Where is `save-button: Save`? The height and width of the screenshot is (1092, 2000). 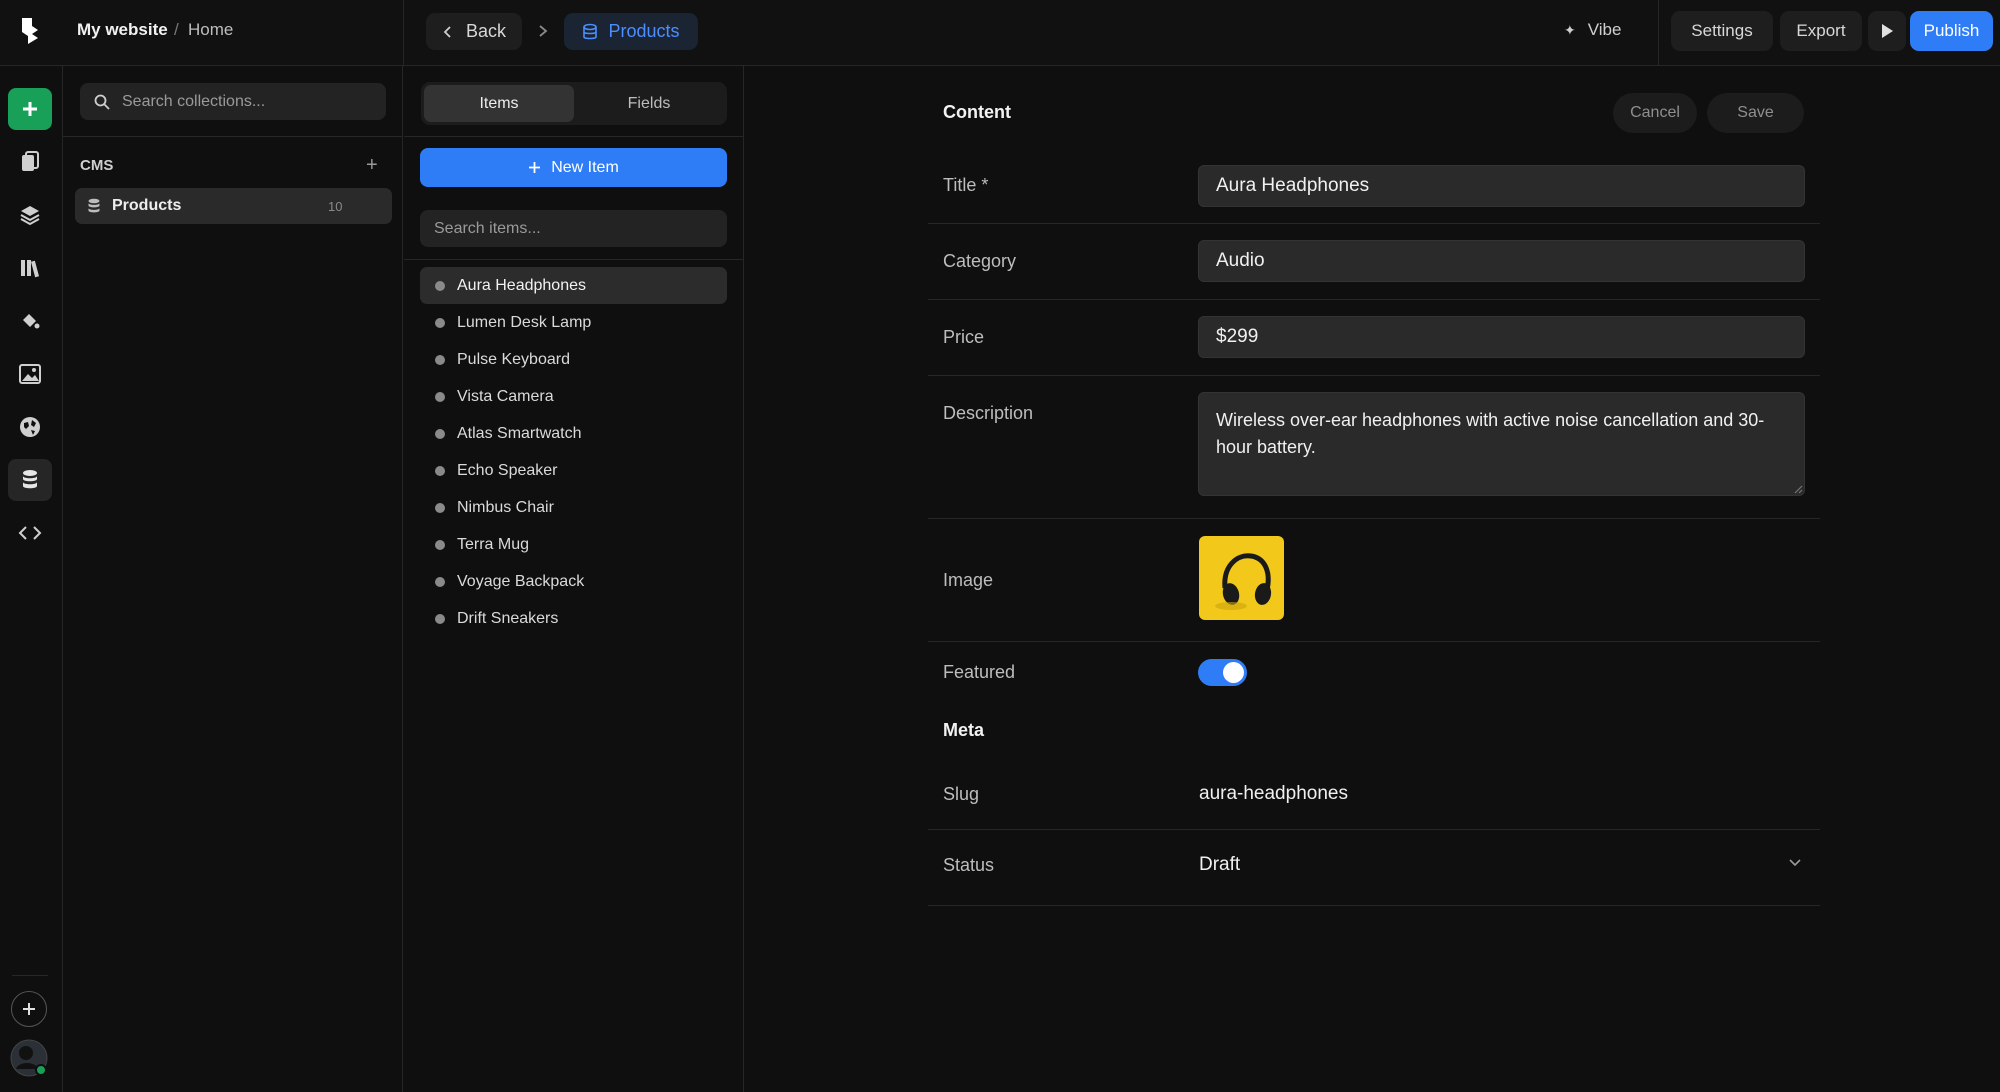 save-button: Save is located at coordinates (1755, 113).